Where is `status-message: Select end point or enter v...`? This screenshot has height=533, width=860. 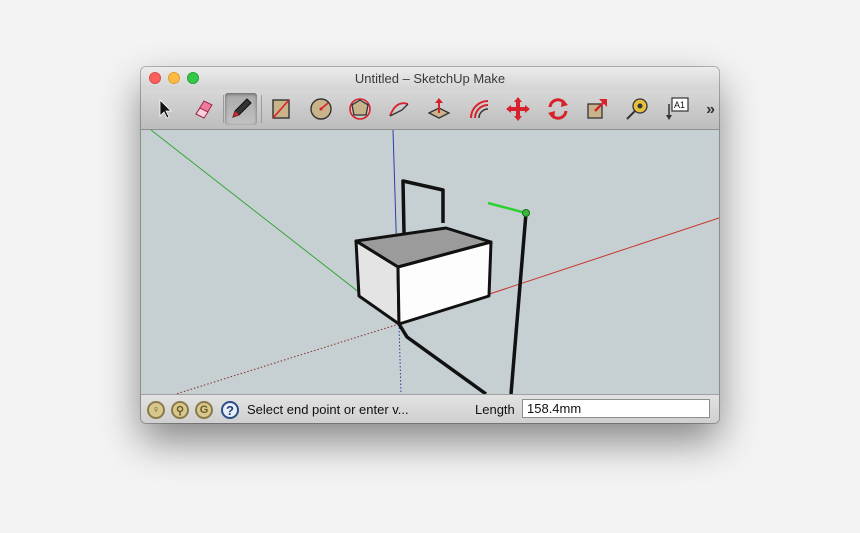 status-message: Select end point or enter v... is located at coordinates (328, 409).